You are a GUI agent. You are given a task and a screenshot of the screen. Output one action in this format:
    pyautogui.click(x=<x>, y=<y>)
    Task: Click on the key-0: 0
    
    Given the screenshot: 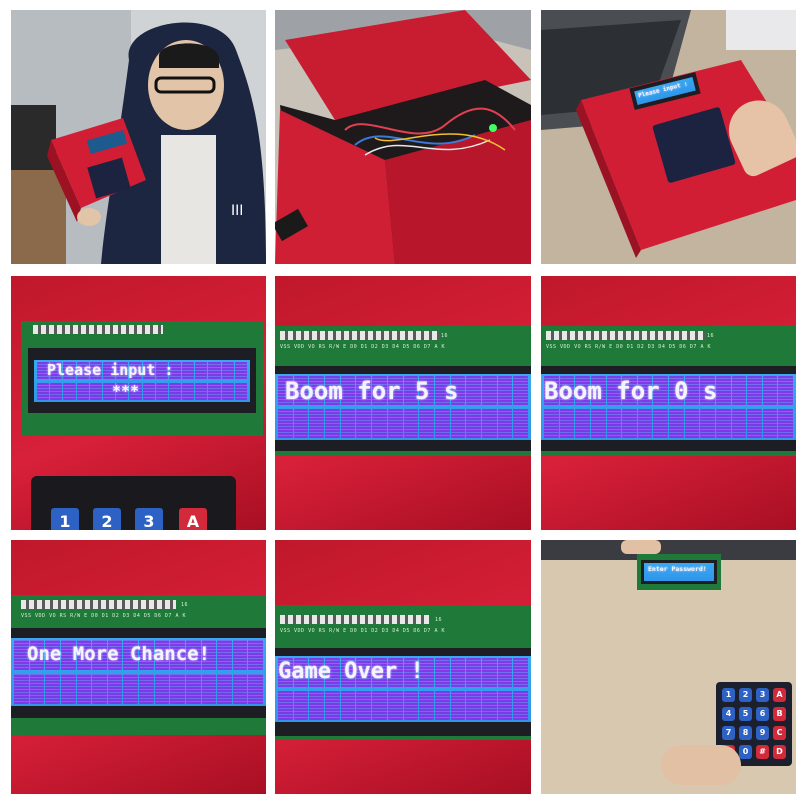 What is the action you would take?
    pyautogui.click(x=745, y=752)
    